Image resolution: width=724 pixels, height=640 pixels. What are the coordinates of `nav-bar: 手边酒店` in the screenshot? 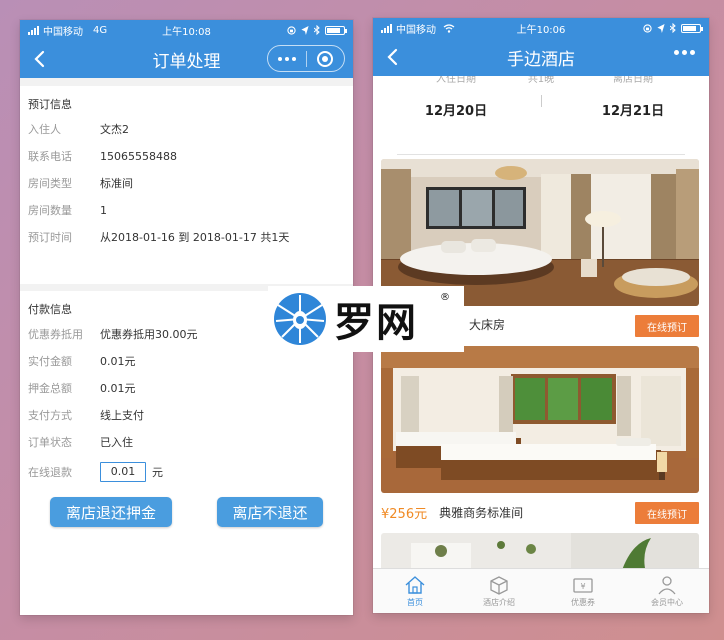 It's located at (541, 57).